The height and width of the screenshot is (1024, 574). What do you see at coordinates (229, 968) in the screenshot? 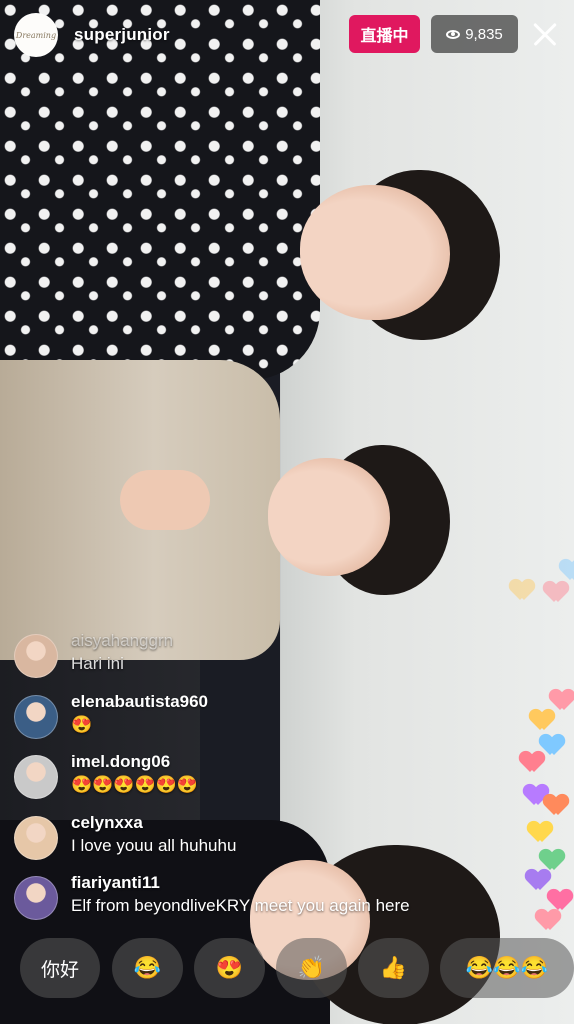
I see `quick-reply-button: 😍` at bounding box center [229, 968].